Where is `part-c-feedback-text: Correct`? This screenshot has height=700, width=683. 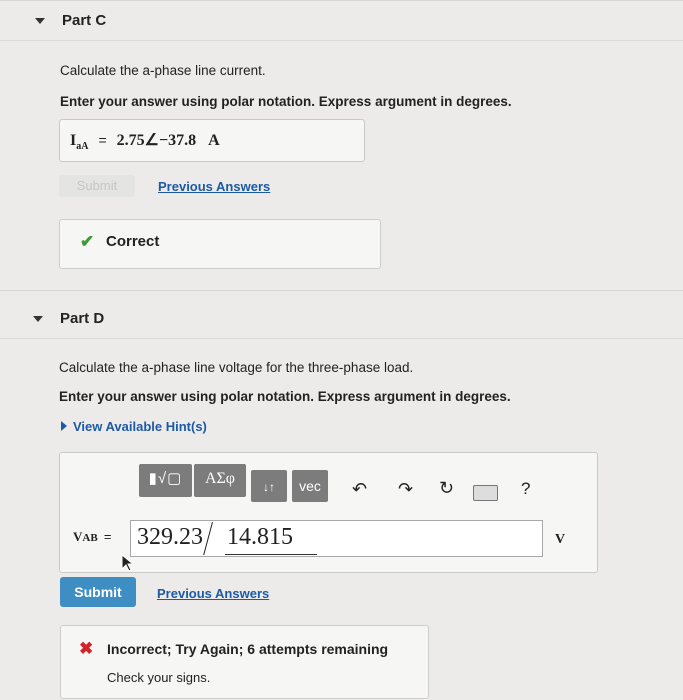 part-c-feedback-text: Correct is located at coordinates (133, 241).